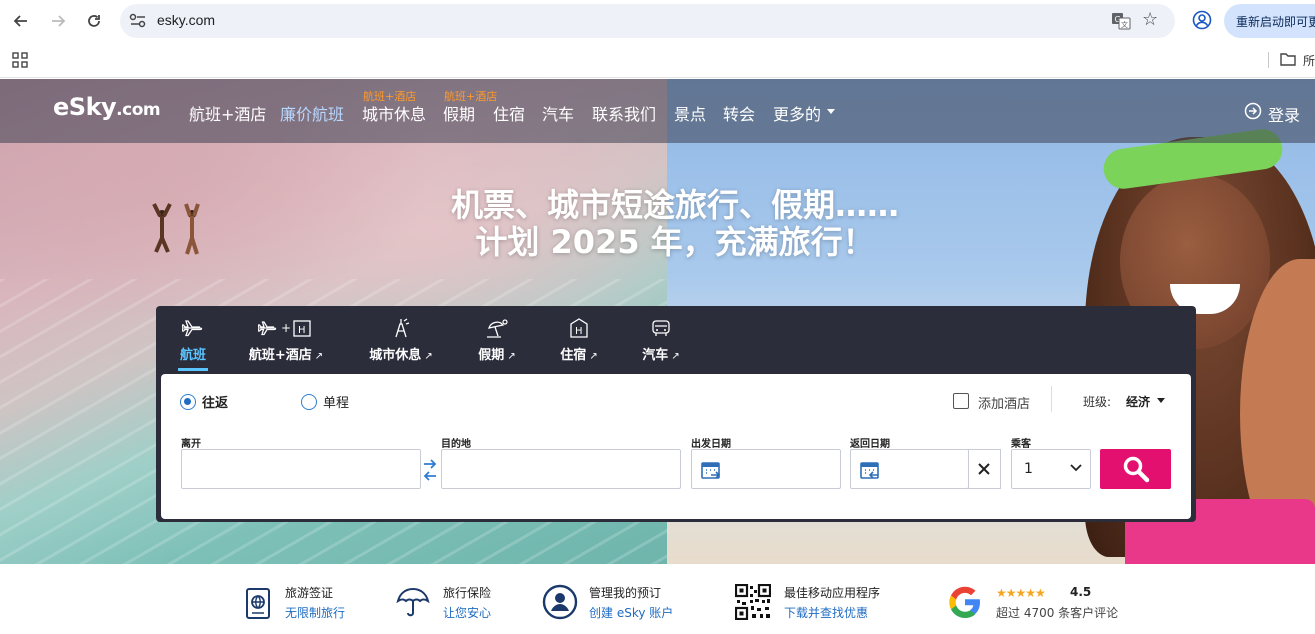 This screenshot has height=634, width=1315. I want to click on feature-visa-link: 无限制旅行, so click(315, 612).